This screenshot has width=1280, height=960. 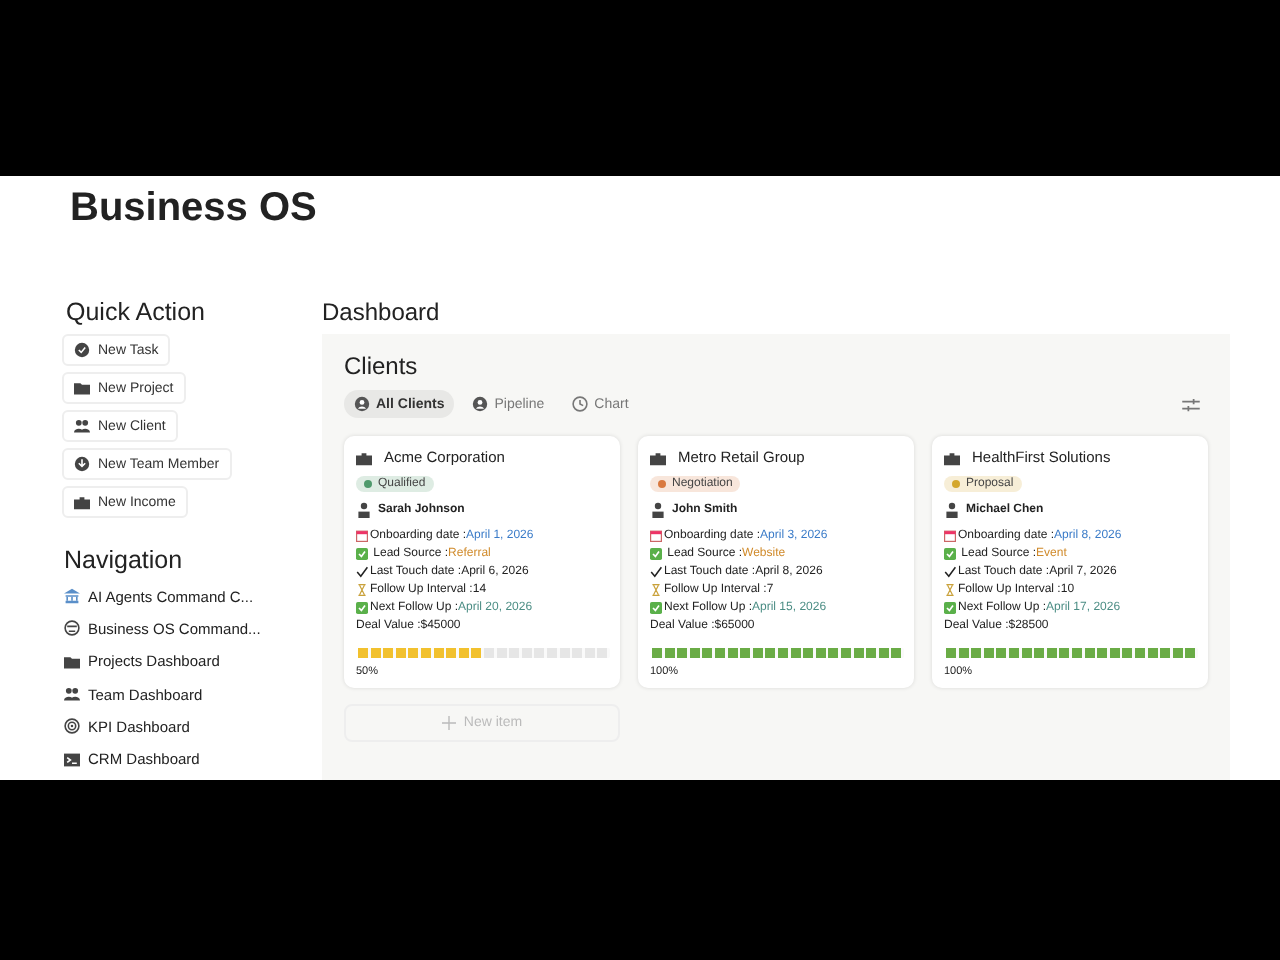 What do you see at coordinates (72, 726) in the screenshot?
I see `target-icon` at bounding box center [72, 726].